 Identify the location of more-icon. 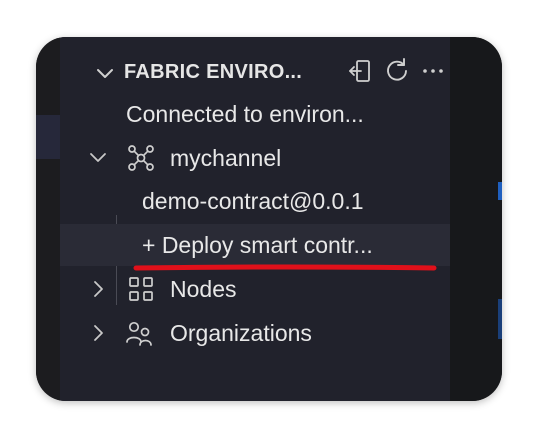
(433, 71).